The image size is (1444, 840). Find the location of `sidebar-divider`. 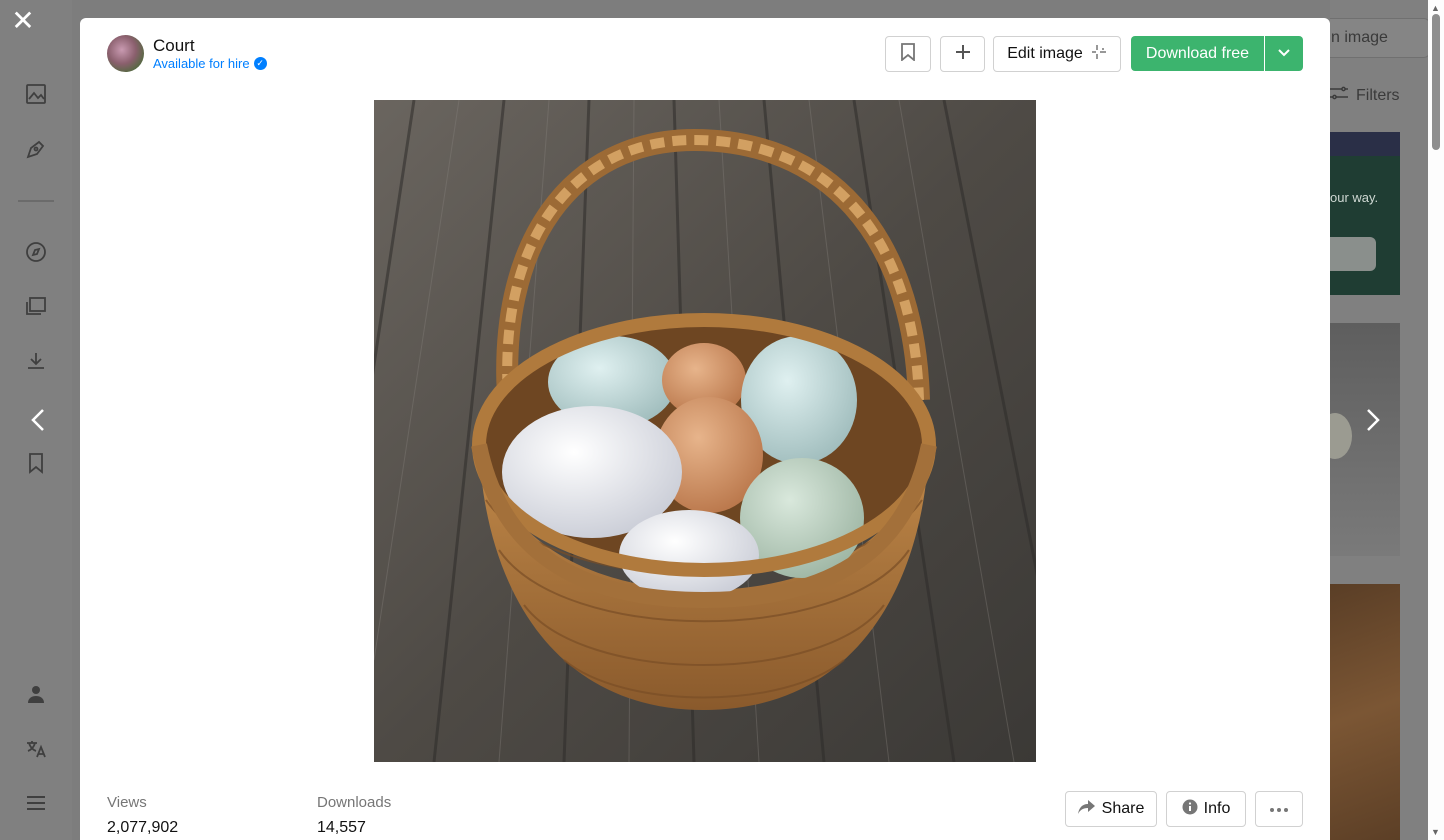

sidebar-divider is located at coordinates (36, 201).